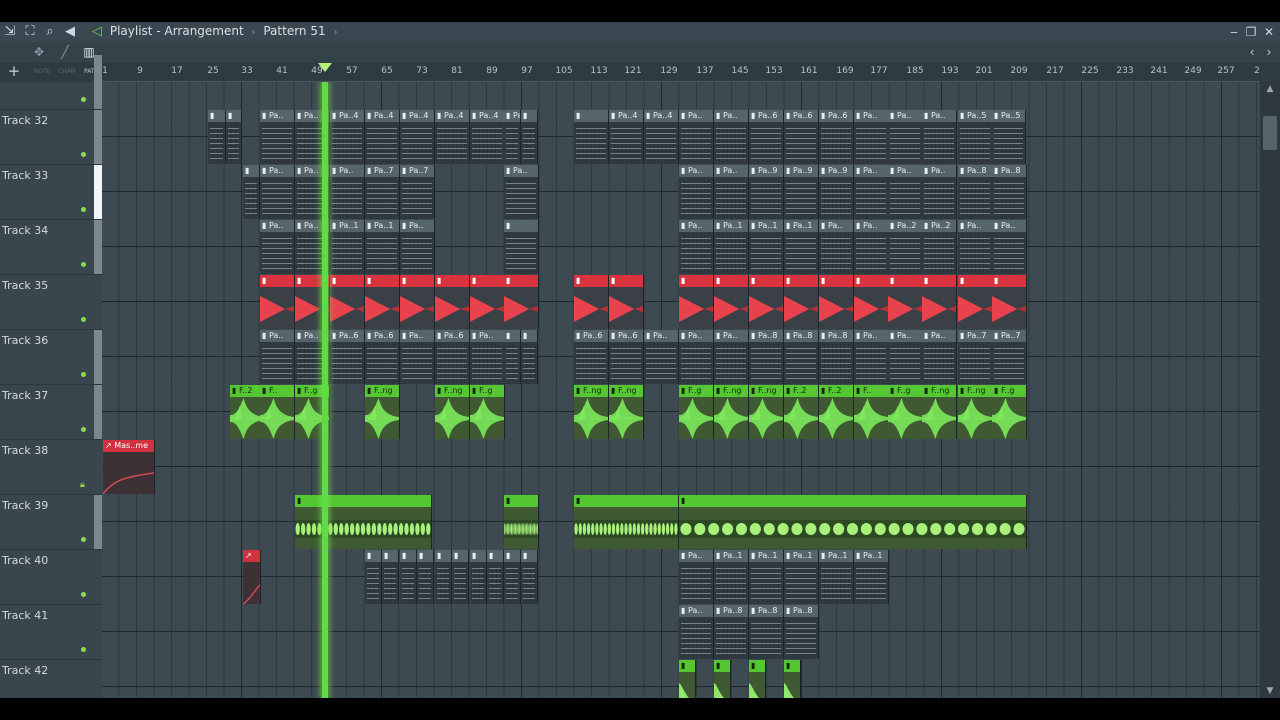 The image size is (1280, 720). I want to click on track-name: Track 38, so click(25, 450).